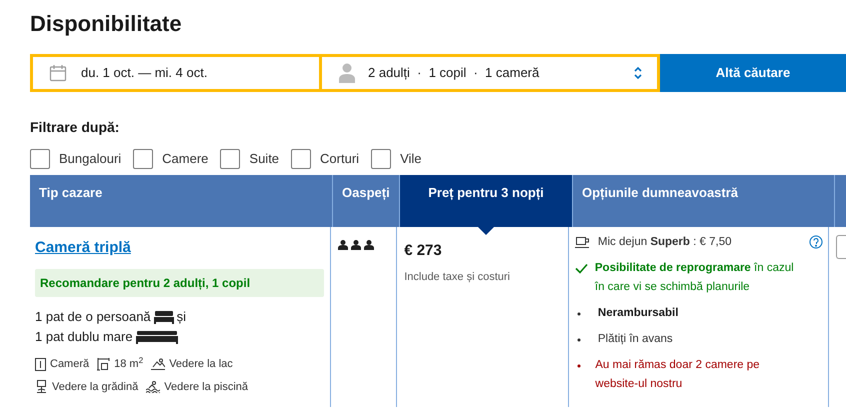 The height and width of the screenshot is (412, 846). Describe the element at coordinates (176, 73) in the screenshot. I see `date-field: du. 1 oct. — mi. 4 oct.` at that location.